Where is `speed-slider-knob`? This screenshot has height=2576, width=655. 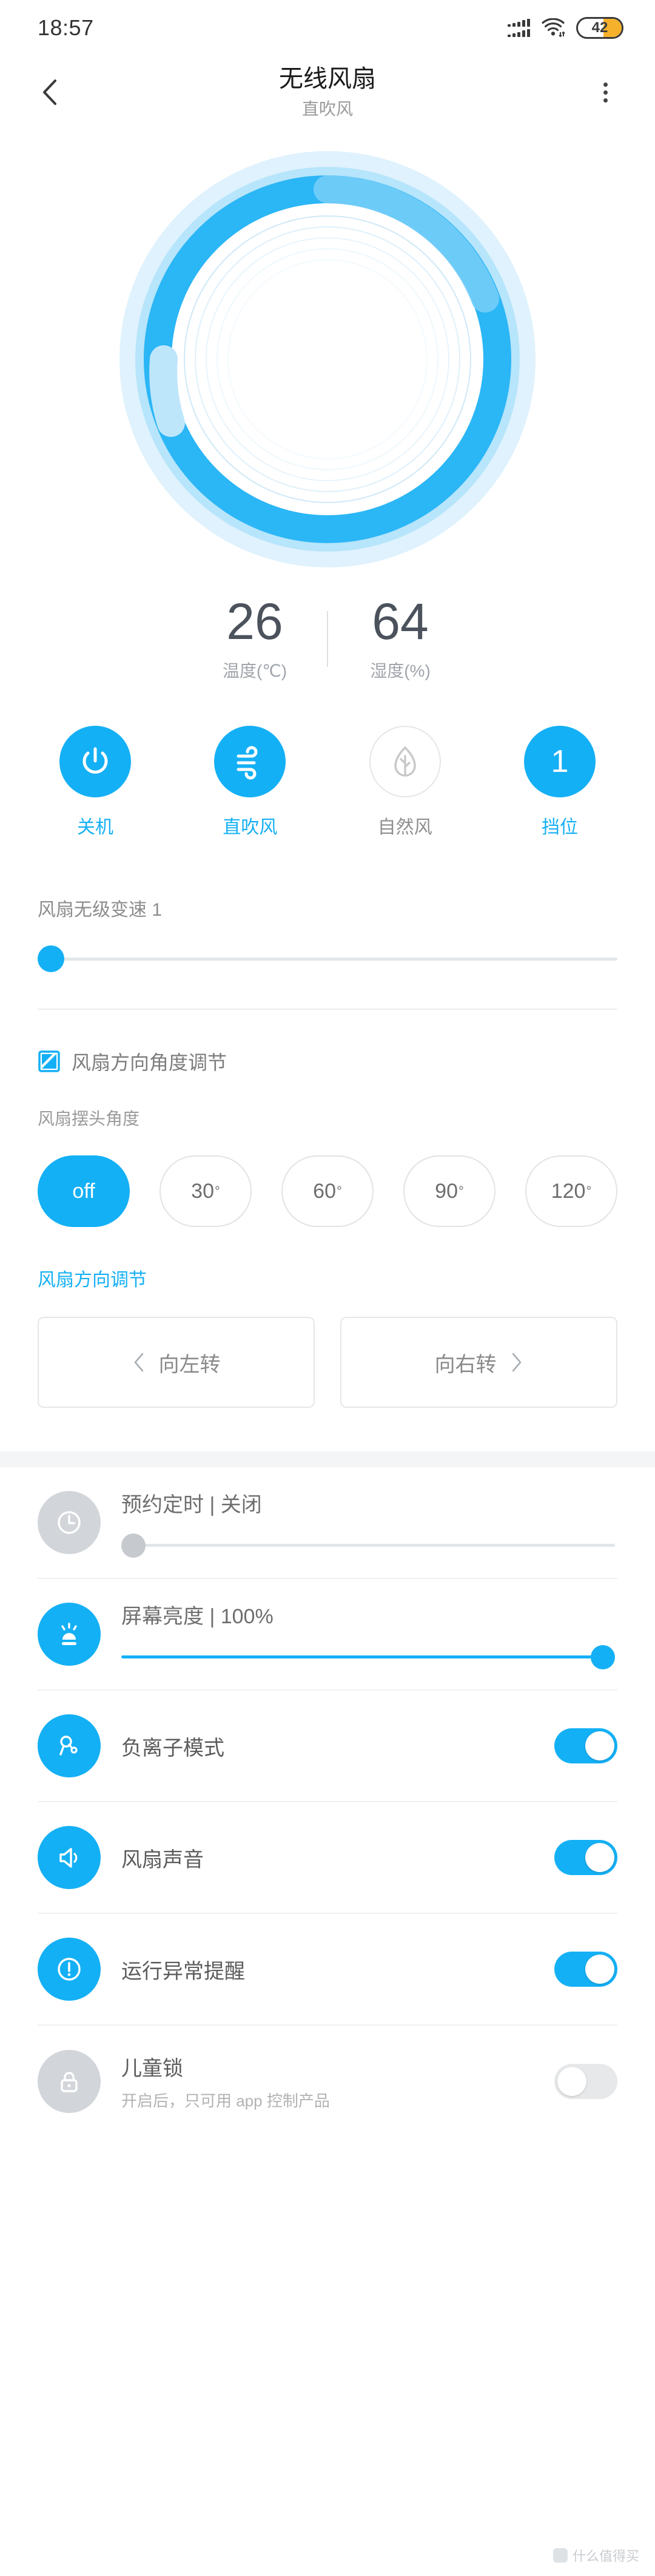 speed-slider-knob is located at coordinates (51, 958).